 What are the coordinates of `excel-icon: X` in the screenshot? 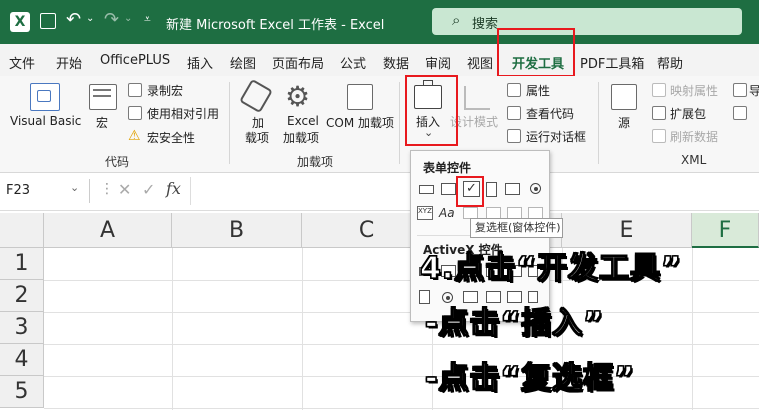 It's located at (20, 22).